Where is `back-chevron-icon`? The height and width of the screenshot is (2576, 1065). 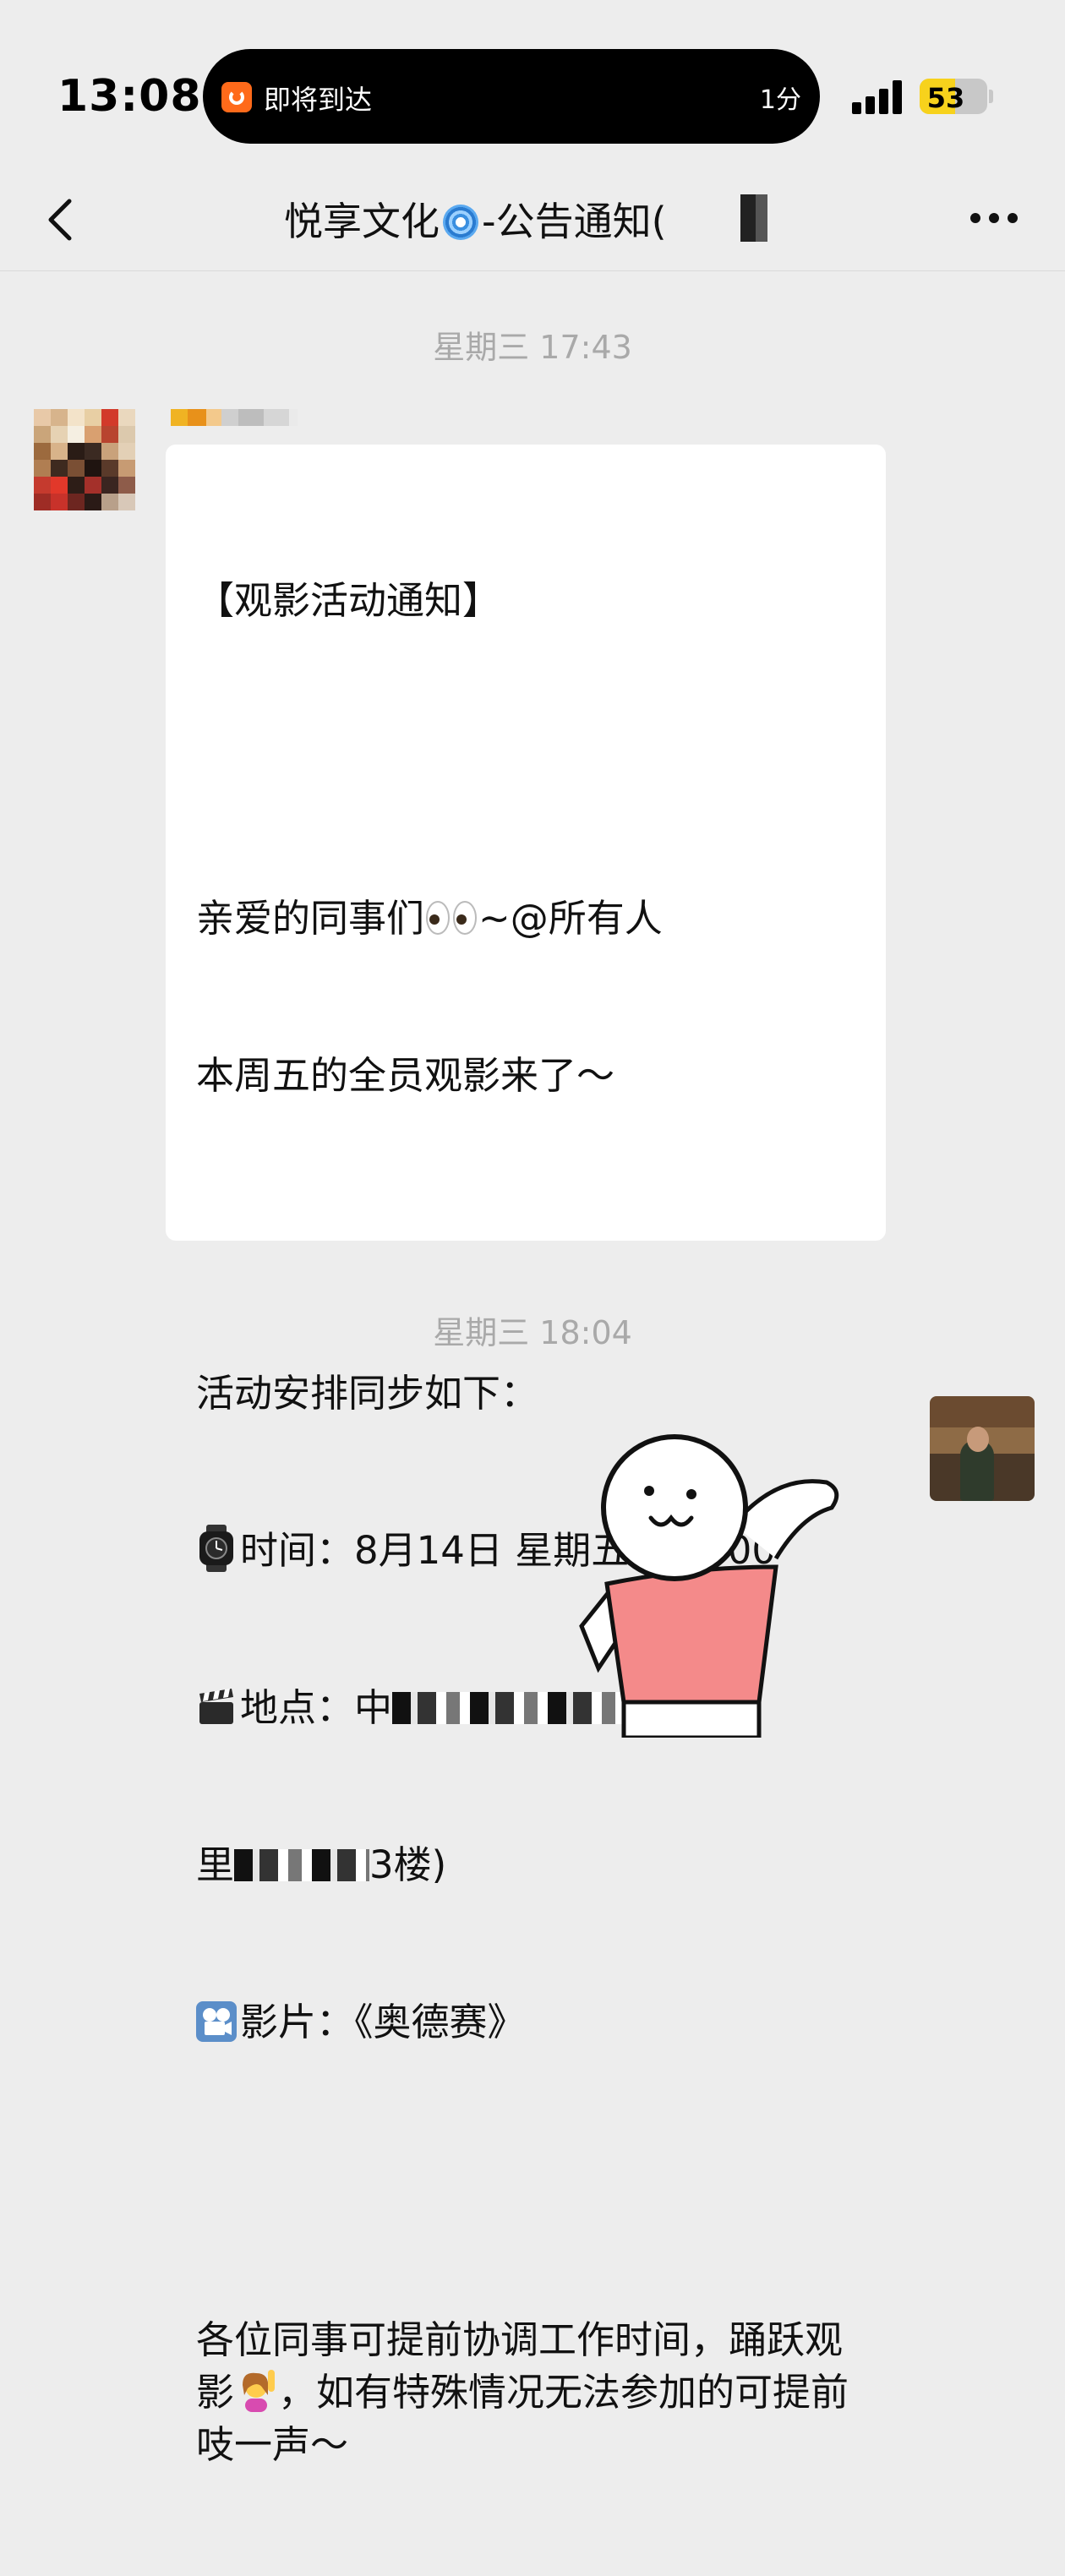 back-chevron-icon is located at coordinates (66, 219).